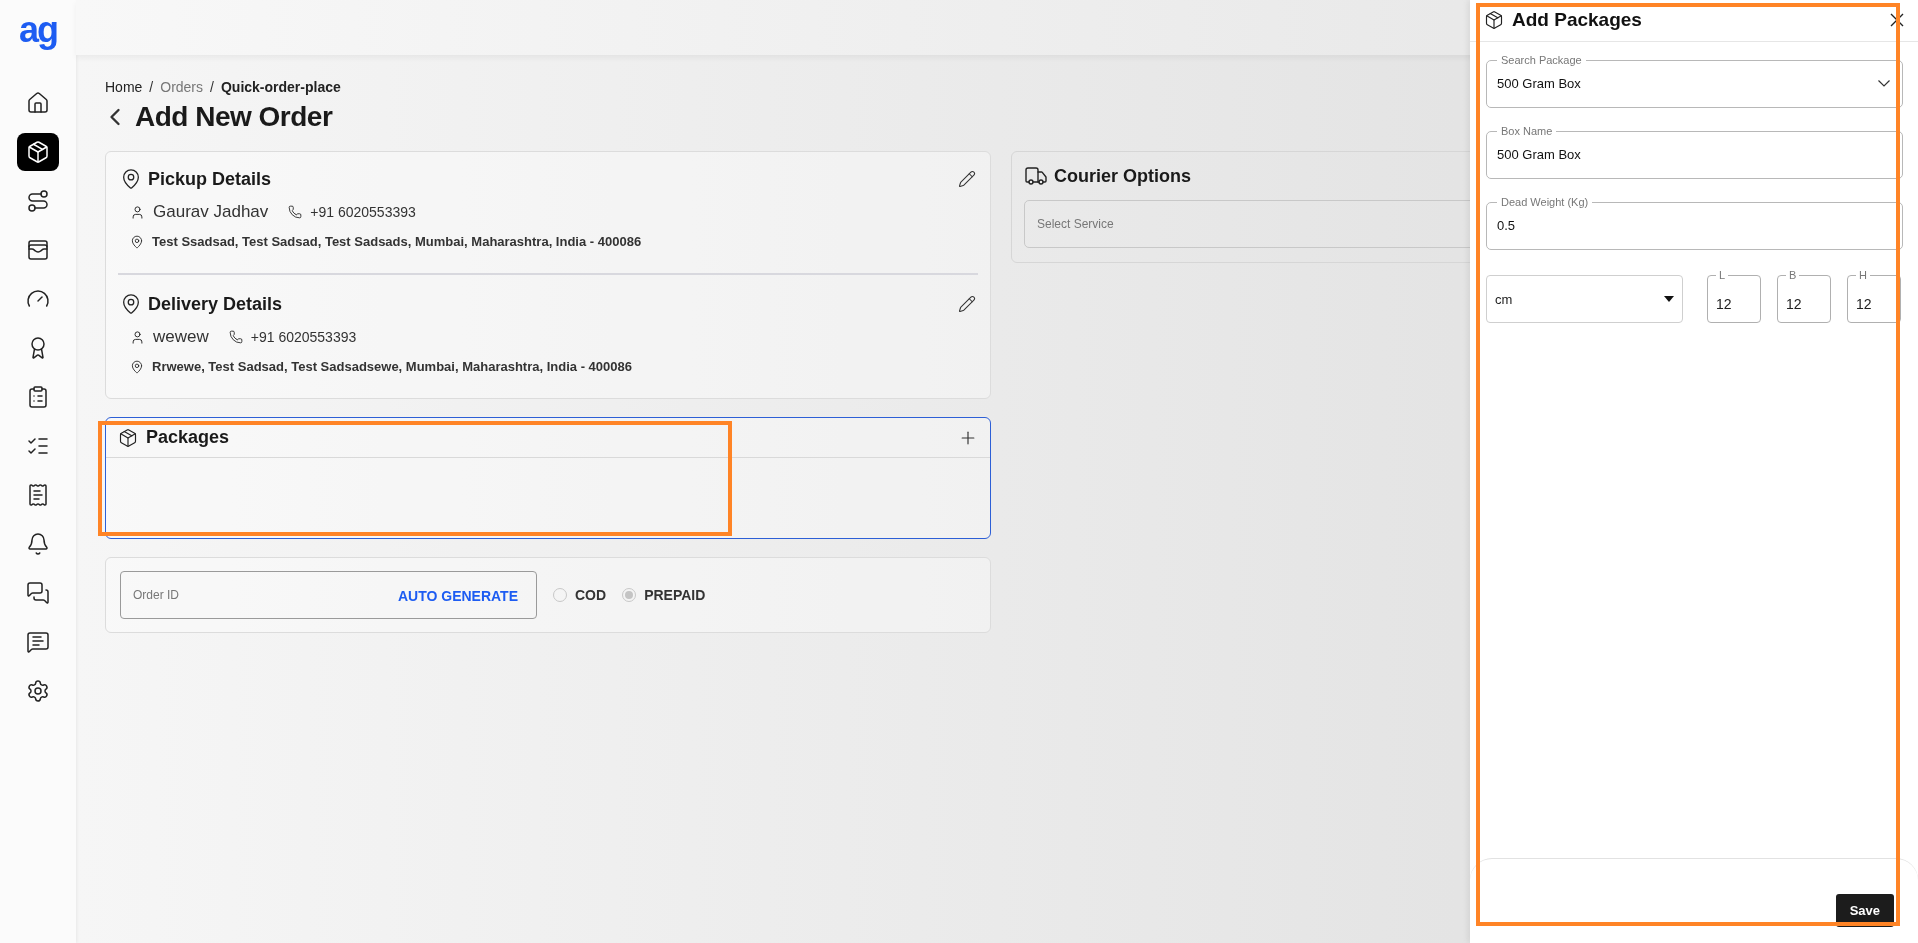 The image size is (1918, 943). Describe the element at coordinates (38, 397) in the screenshot. I see `clipboard-icon` at that location.